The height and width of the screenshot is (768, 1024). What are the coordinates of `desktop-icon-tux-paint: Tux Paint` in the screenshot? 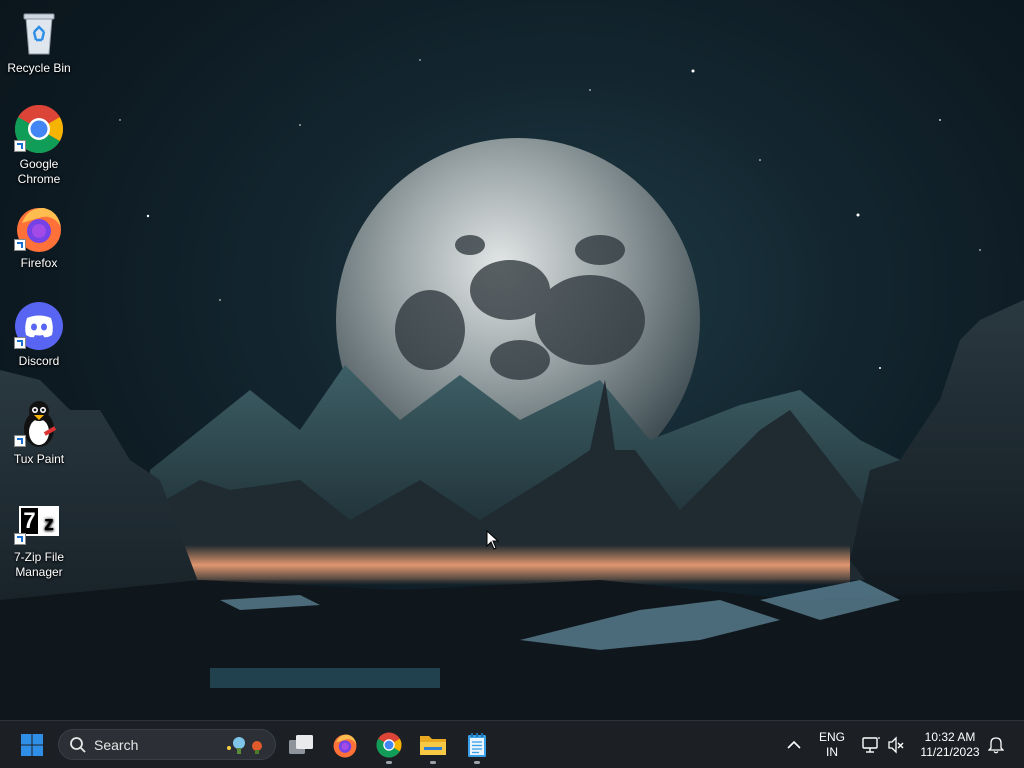 It's located at (39, 433).